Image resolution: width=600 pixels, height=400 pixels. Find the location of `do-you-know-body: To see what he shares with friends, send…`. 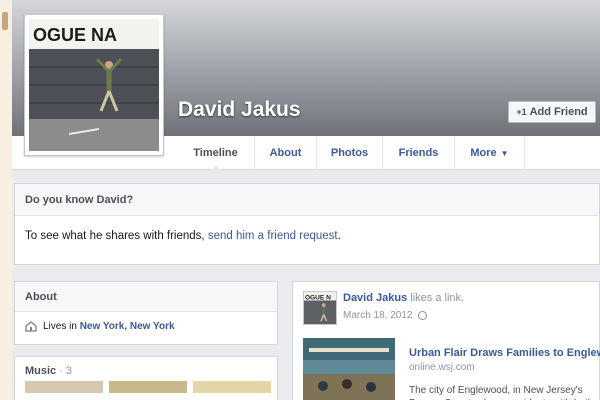

do-you-know-body: To see what he shares with friends, send… is located at coordinates (307, 236).